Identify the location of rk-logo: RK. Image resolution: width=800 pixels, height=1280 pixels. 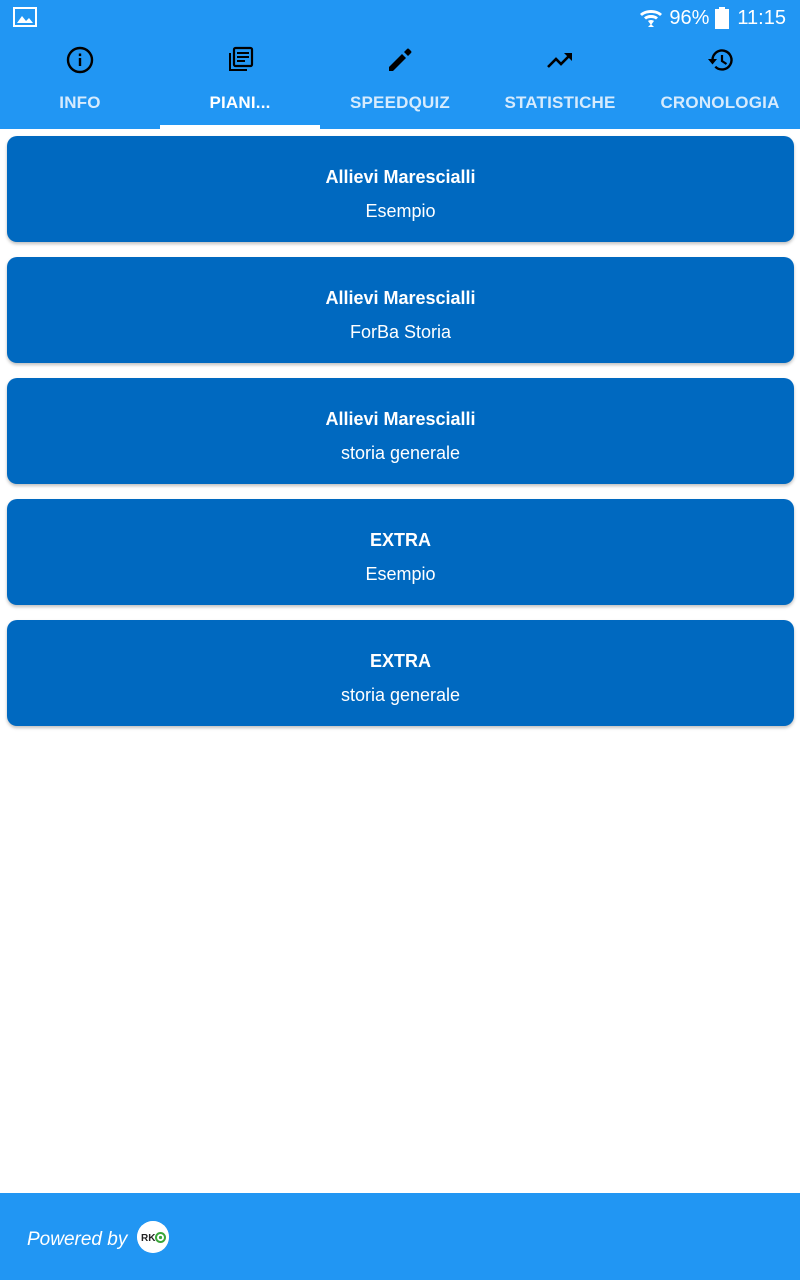
(153, 1237).